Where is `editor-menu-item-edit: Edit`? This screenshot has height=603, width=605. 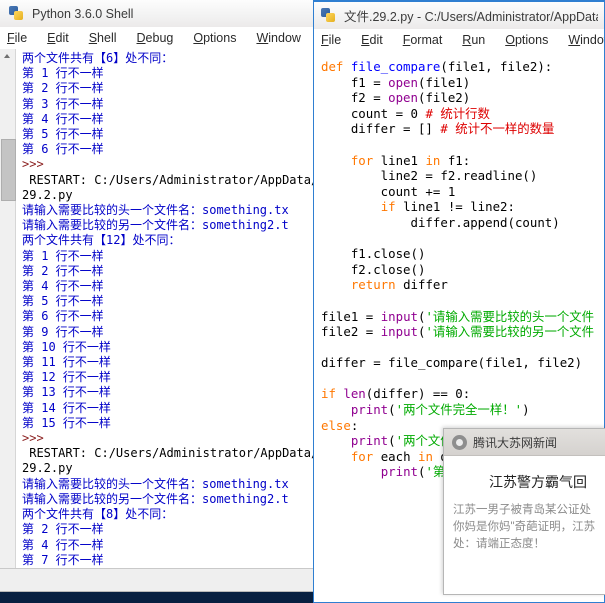 editor-menu-item-edit: Edit is located at coordinates (372, 40).